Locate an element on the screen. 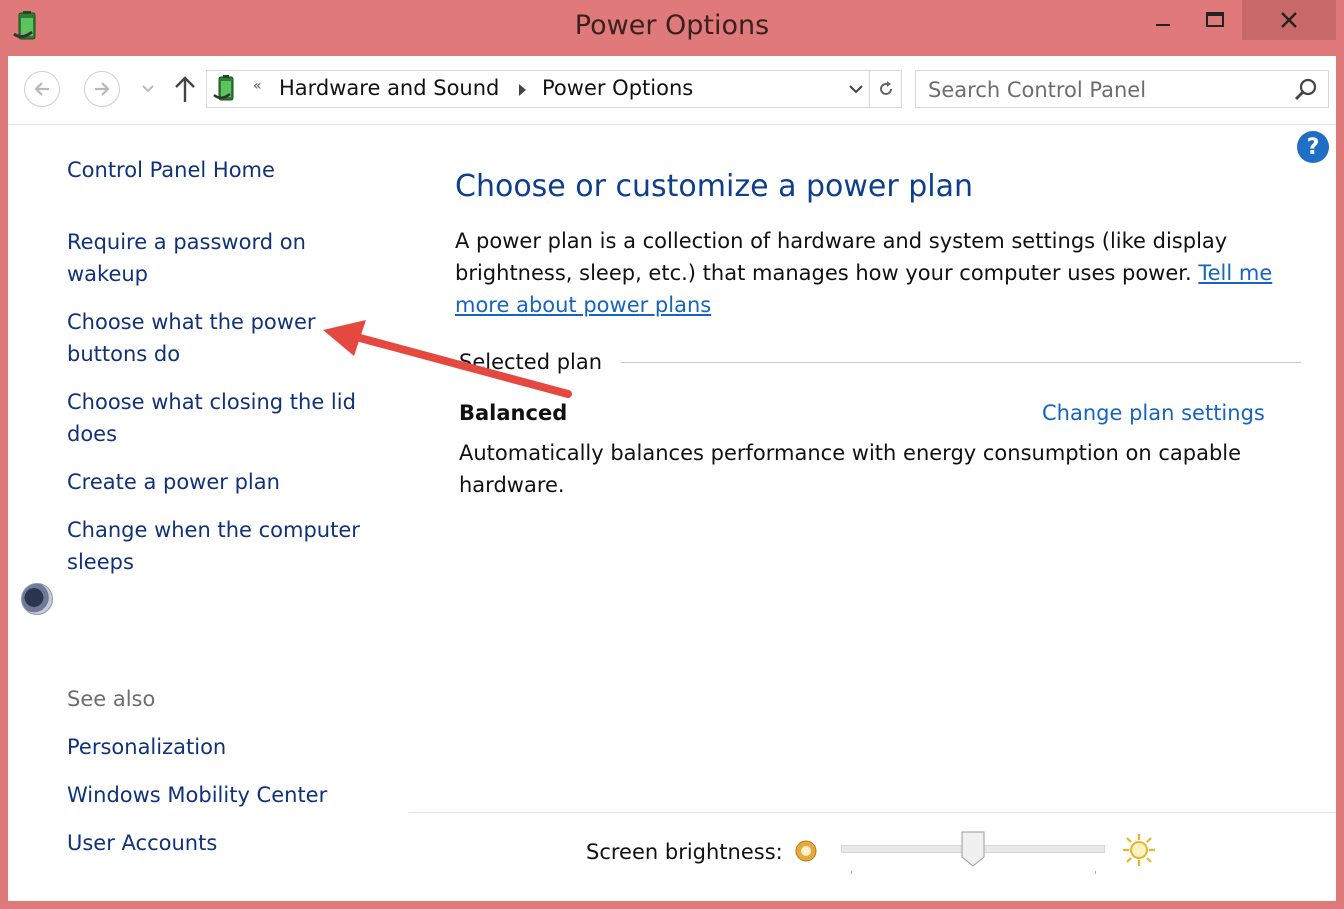 Image resolution: width=1344 pixels, height=909 pixels. minimize-button is located at coordinates (1163, 20).